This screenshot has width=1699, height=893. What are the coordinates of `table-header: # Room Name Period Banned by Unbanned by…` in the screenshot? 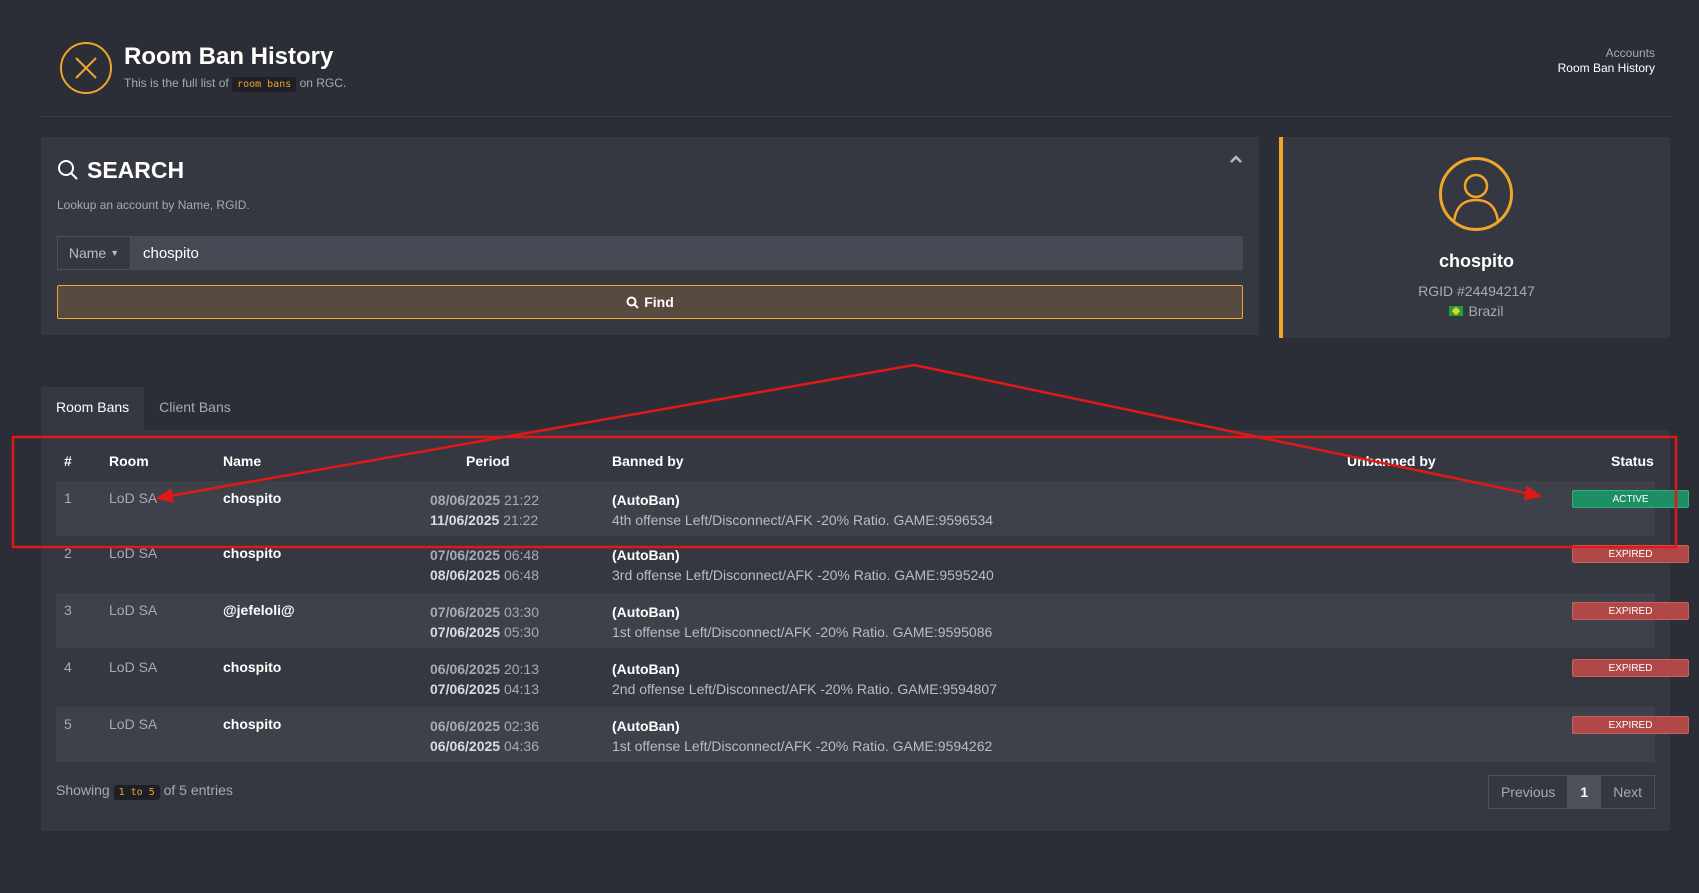 It's located at (855, 465).